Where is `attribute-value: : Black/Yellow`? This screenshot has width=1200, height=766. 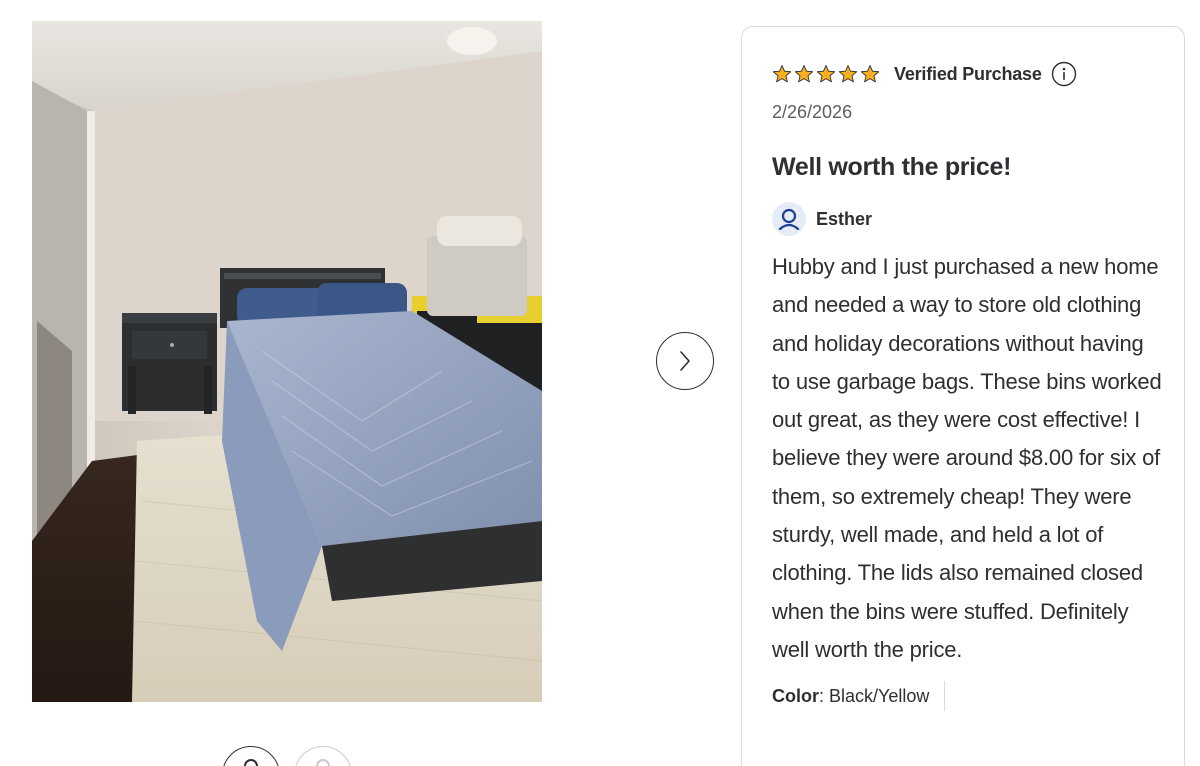
attribute-value: : Black/Yellow is located at coordinates (874, 695).